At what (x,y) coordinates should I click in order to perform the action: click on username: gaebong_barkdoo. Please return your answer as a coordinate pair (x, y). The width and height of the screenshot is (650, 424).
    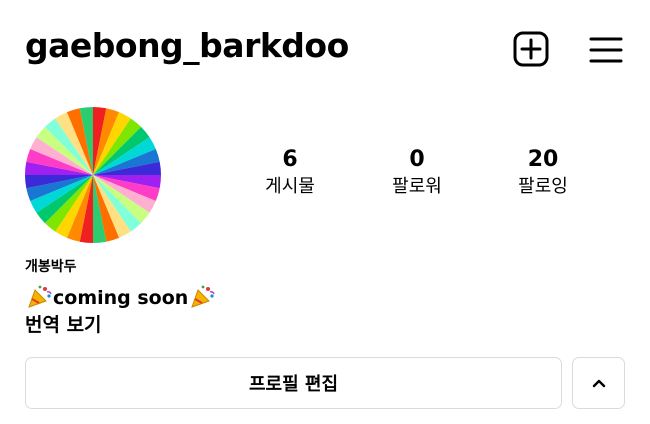
    Looking at the image, I should click on (187, 46).